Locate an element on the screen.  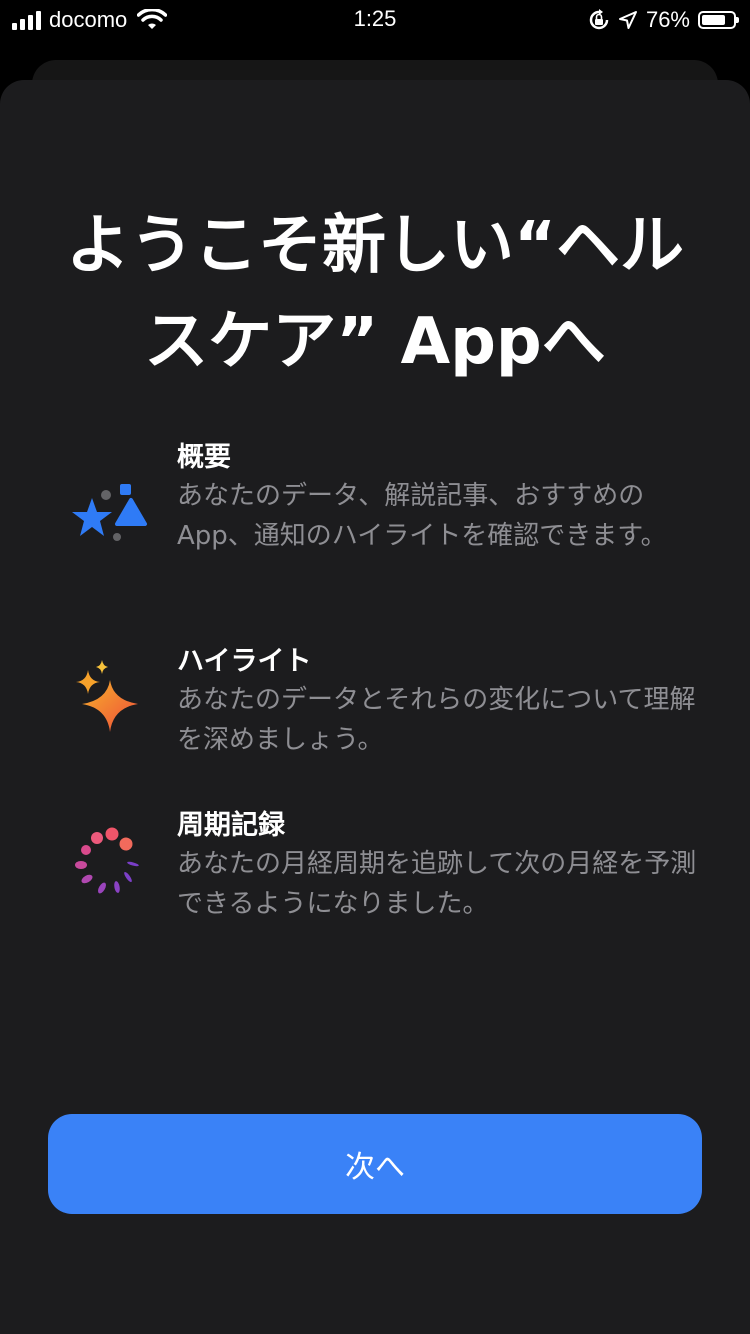
feature-text: 周期記録 あなたの月経周期を追跡して次の月経を予測できるようになりました。 is located at coordinates (437, 866).